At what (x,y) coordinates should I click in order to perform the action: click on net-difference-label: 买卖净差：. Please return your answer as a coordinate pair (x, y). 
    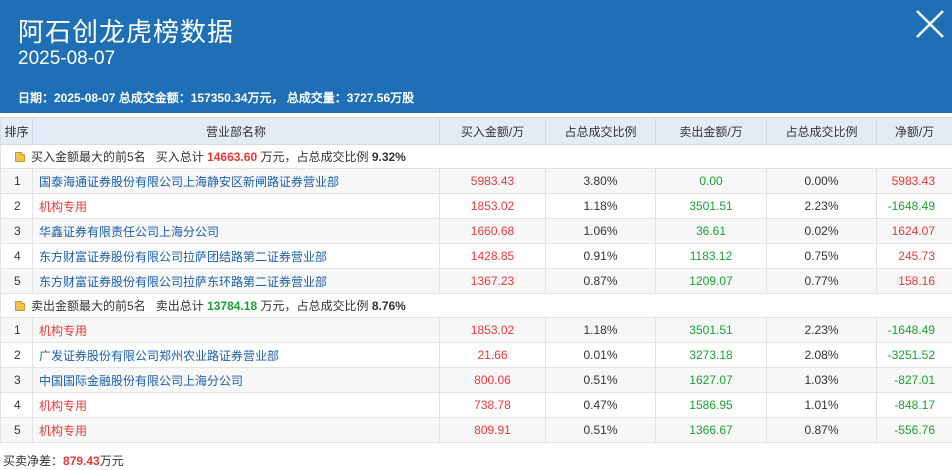
    Looking at the image, I should click on (33, 461).